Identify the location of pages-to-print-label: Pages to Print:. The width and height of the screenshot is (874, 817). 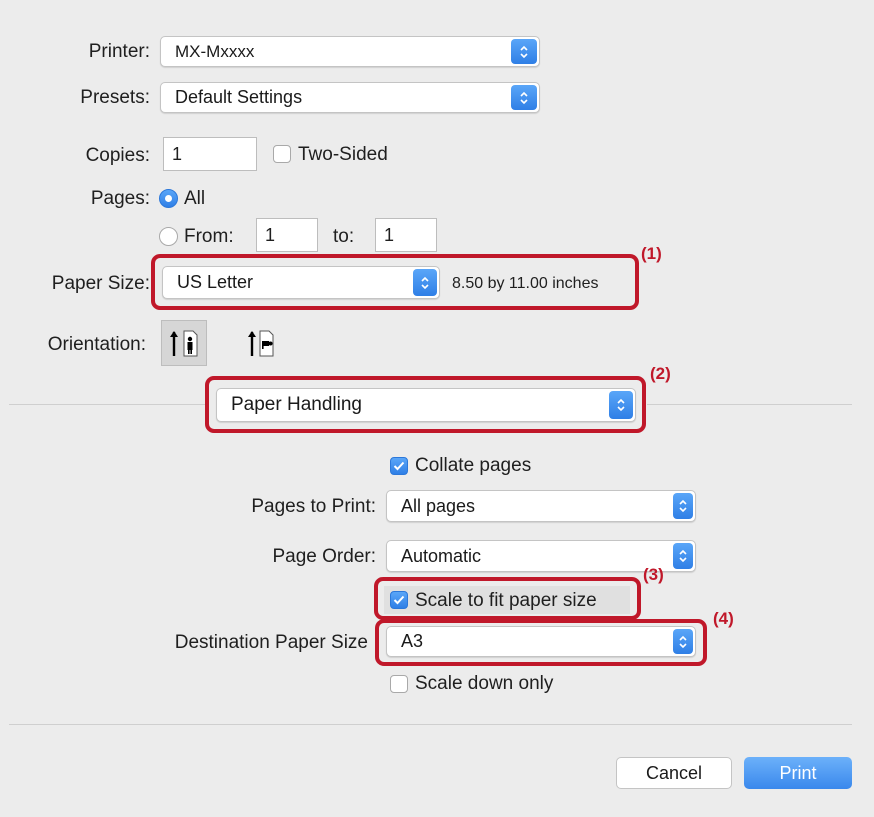
(313, 506).